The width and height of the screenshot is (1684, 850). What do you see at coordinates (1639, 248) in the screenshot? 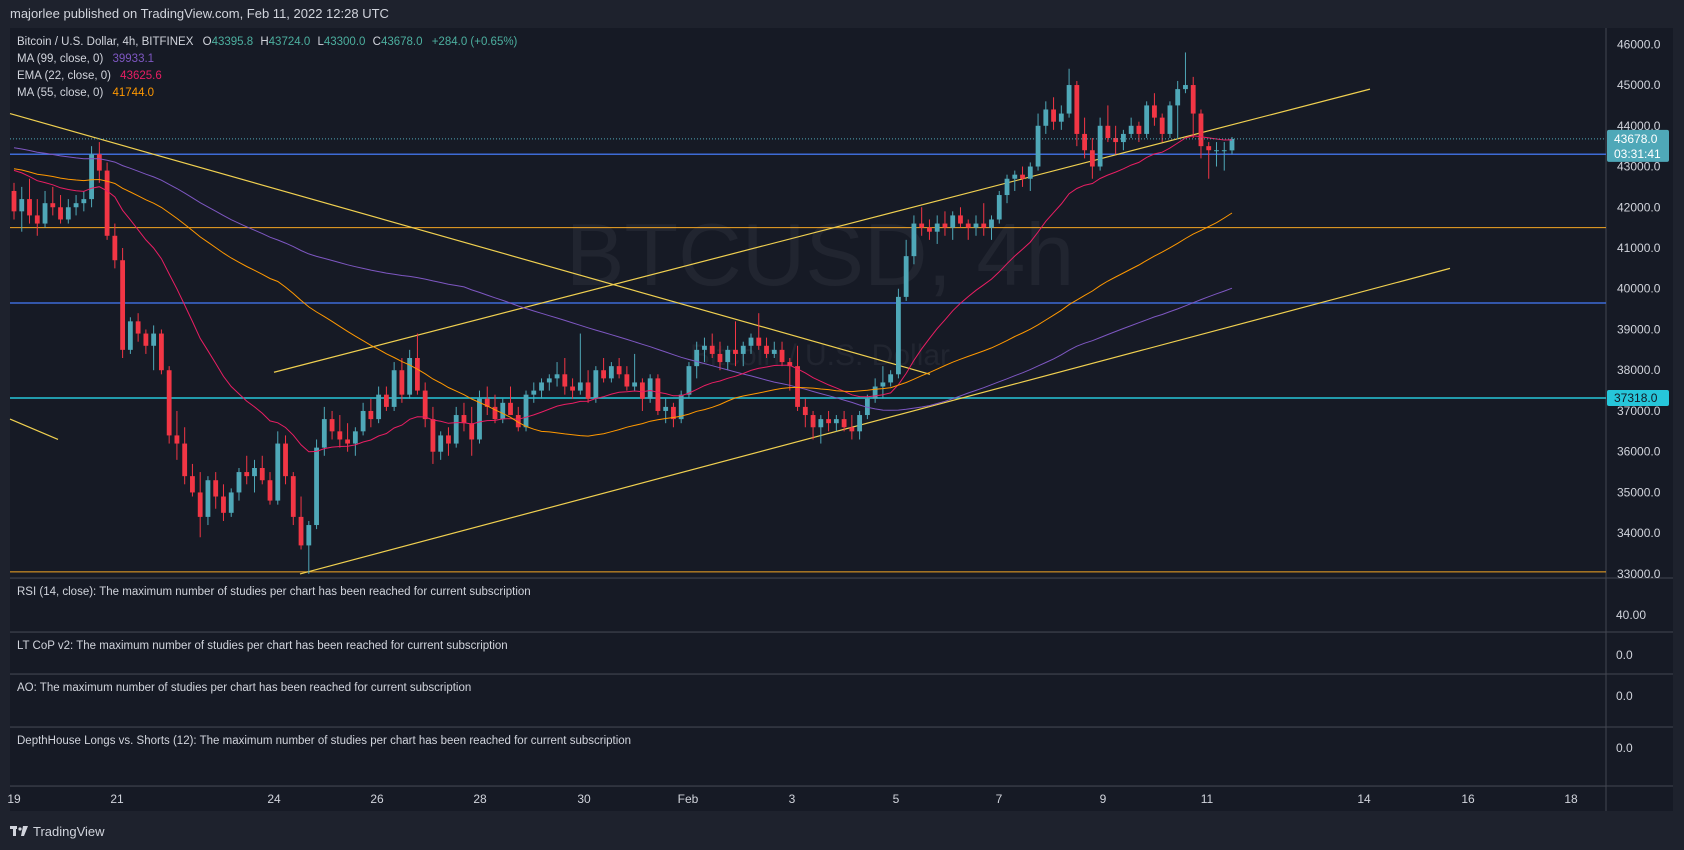
I see `y-tick-label: 41000.0` at bounding box center [1639, 248].